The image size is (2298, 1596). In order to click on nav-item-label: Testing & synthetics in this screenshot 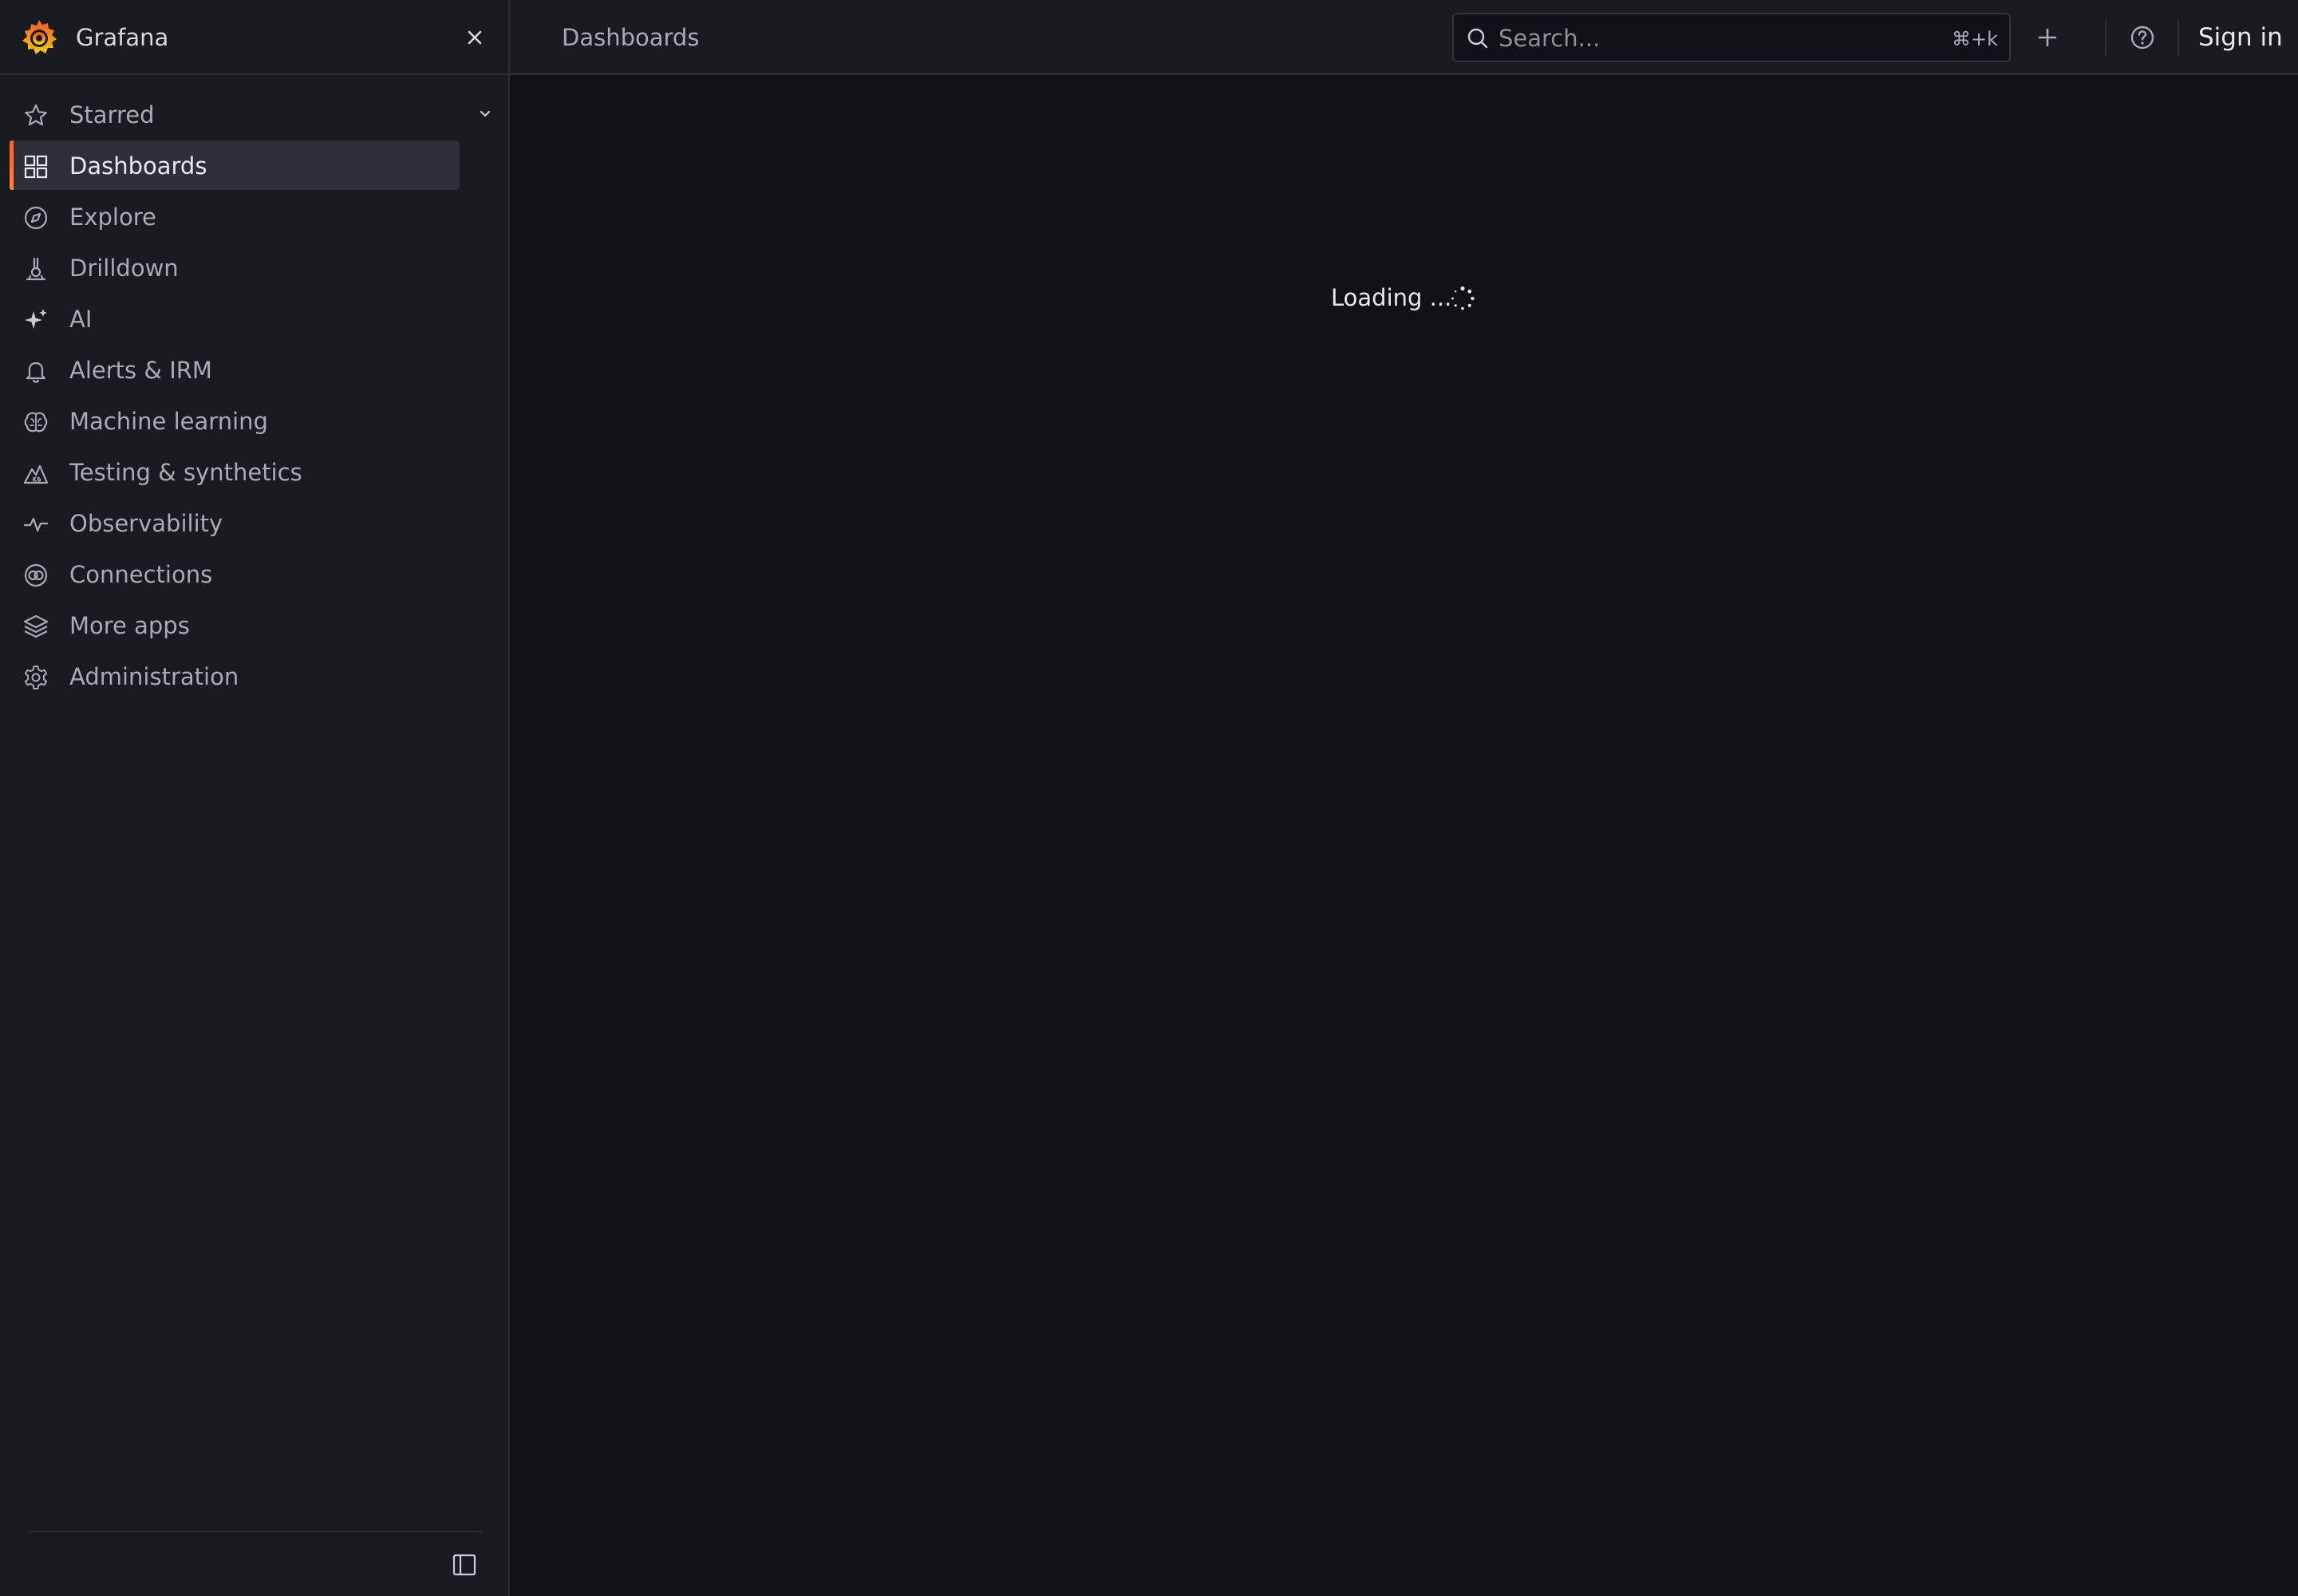, I will do `click(186, 472)`.